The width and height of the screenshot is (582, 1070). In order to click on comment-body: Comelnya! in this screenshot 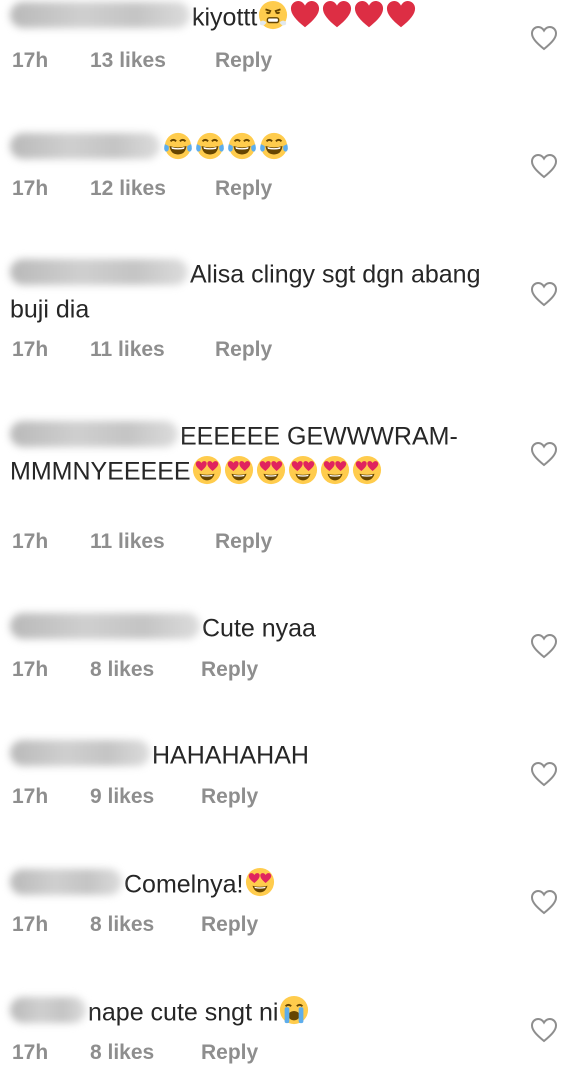, I will do `click(255, 883)`.